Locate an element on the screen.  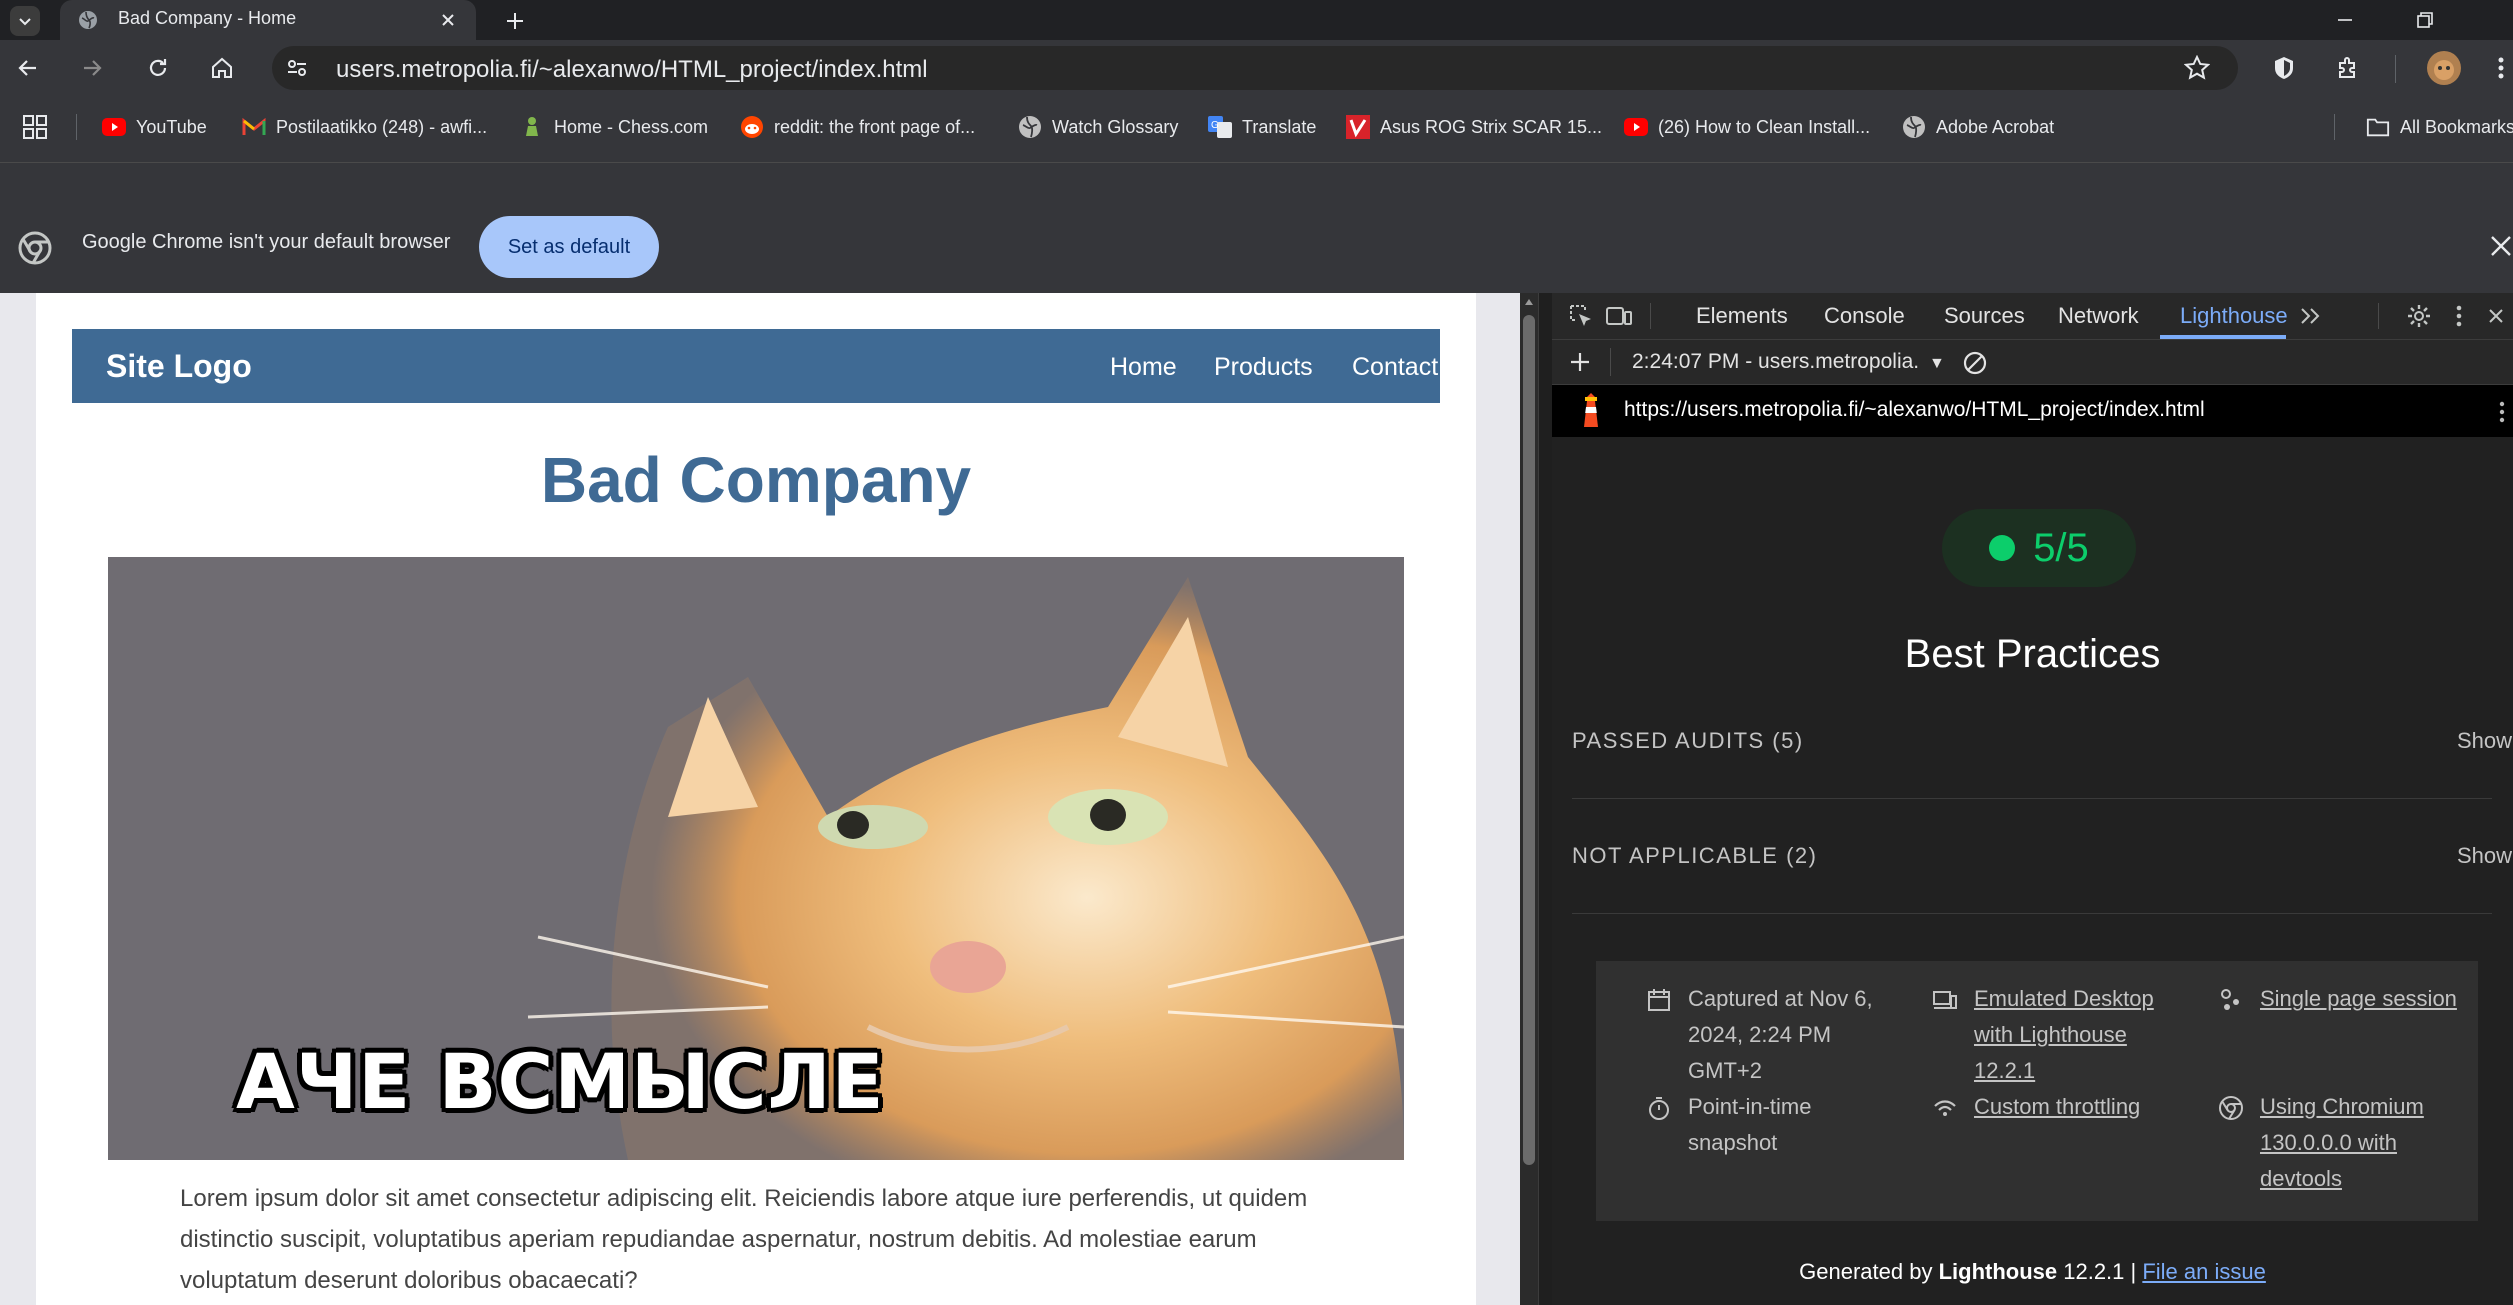
clear-reports-icon is located at coordinates (1975, 363).